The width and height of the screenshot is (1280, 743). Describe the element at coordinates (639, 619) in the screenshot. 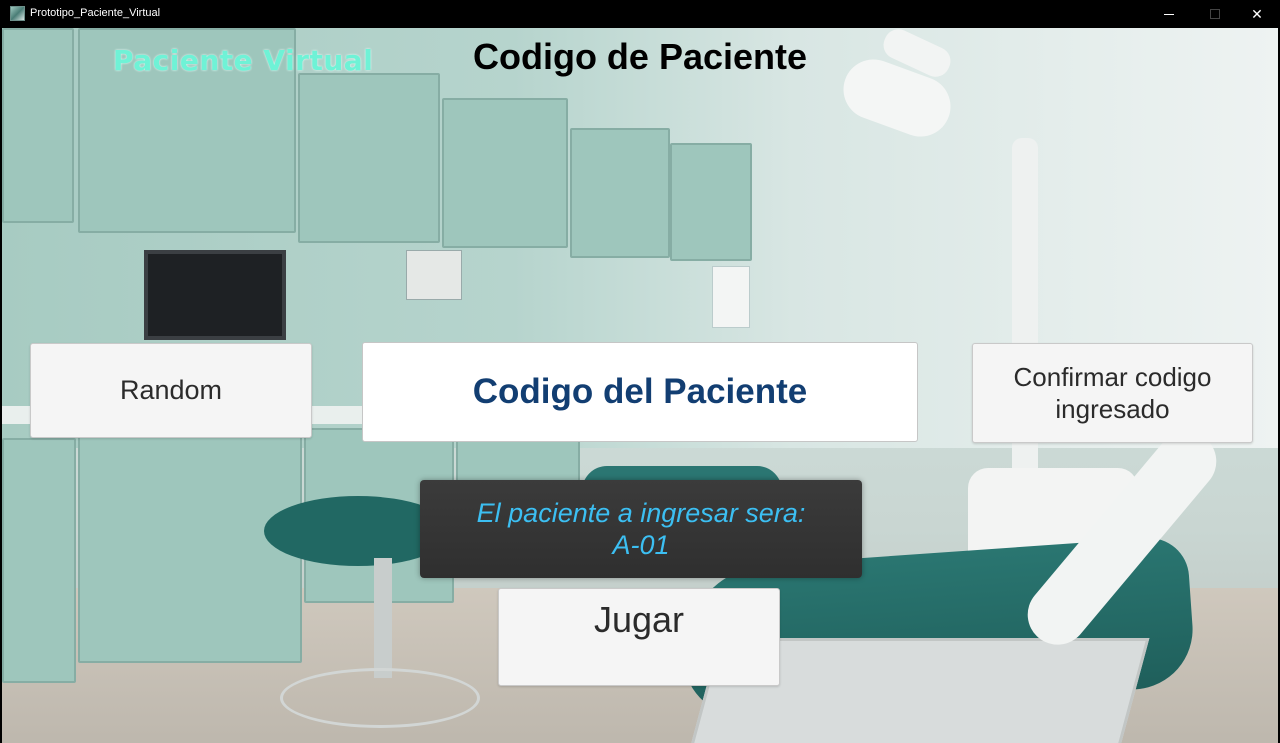

I see `play-button-label: Jugar` at that location.